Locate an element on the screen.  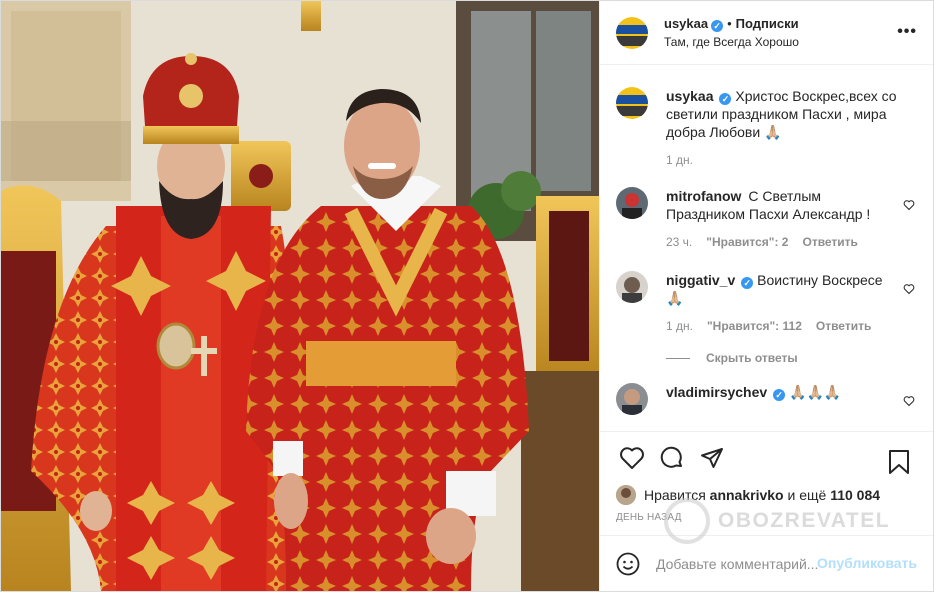
like-button is located at coordinates (632, 458).